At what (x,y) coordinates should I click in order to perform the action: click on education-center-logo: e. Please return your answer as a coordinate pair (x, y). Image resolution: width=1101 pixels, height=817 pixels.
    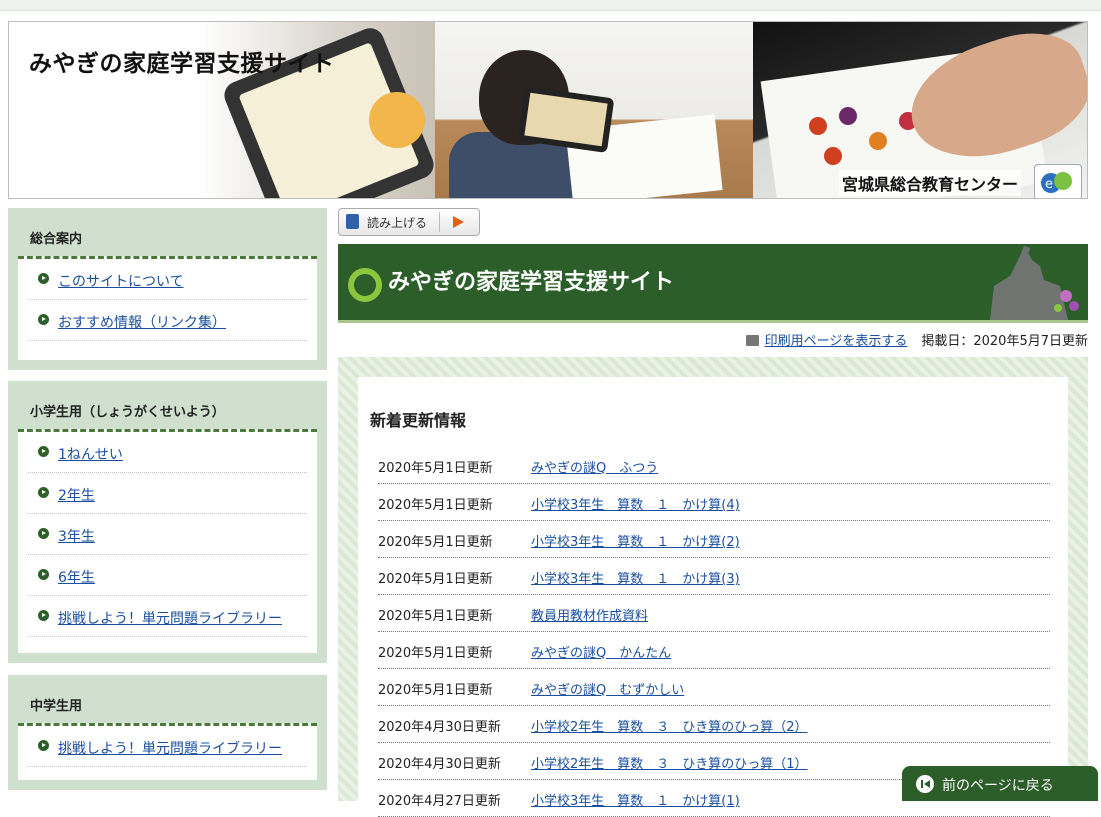
    Looking at the image, I should click on (1058, 181).